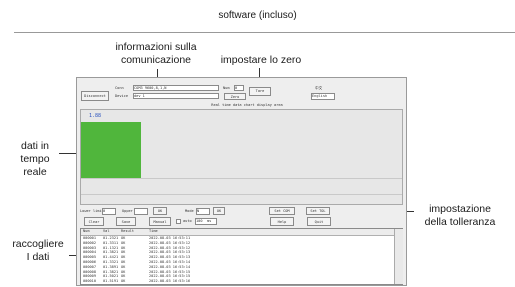 The height and width of the screenshot is (287, 515). What do you see at coordinates (187, 221) in the screenshot?
I see `auto-label: auto` at bounding box center [187, 221].